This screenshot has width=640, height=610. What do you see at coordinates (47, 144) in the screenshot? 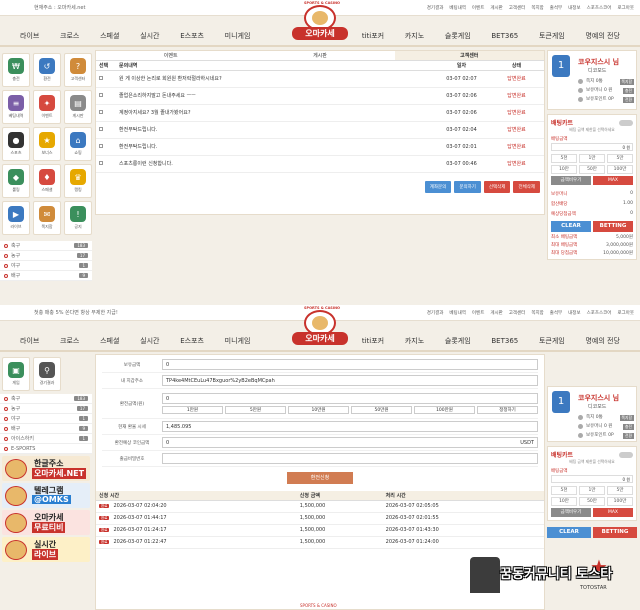
I see `menu-item: ★ 보너스` at bounding box center [47, 144].